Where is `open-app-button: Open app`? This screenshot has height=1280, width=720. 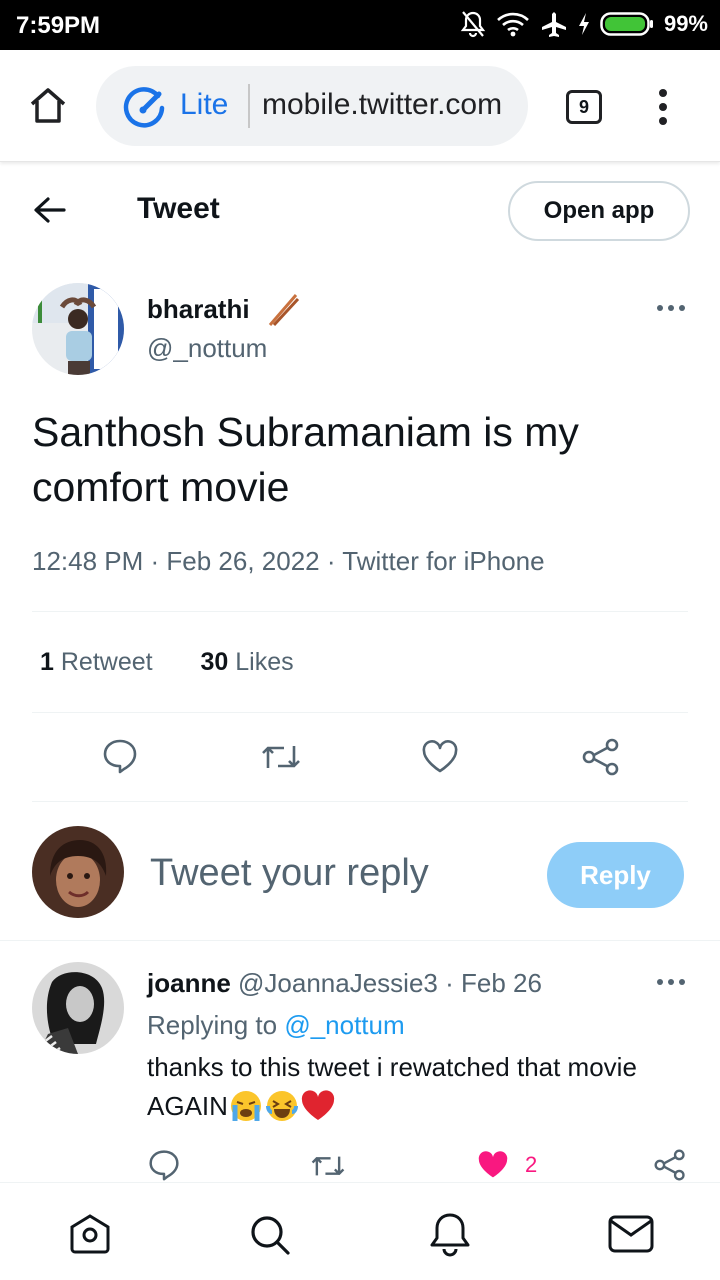 open-app-button: Open app is located at coordinates (599, 211).